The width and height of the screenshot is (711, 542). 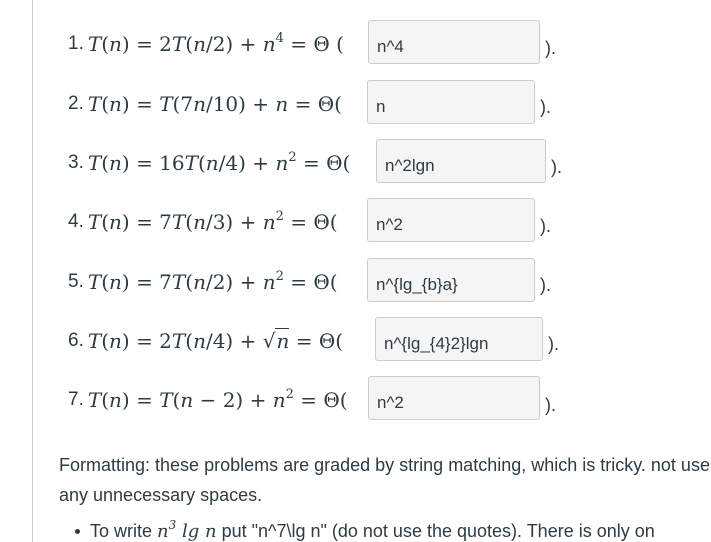 I want to click on problem-number: 1., so click(x=76, y=43).